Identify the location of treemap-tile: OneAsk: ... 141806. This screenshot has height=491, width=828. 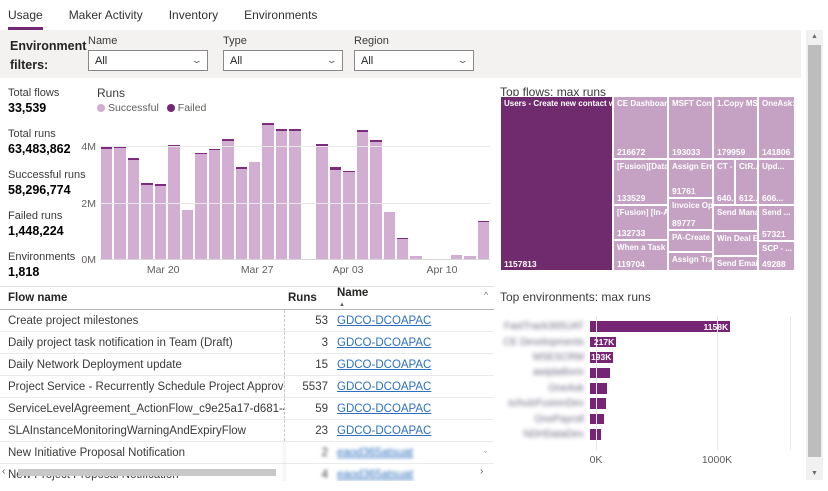
(776, 127).